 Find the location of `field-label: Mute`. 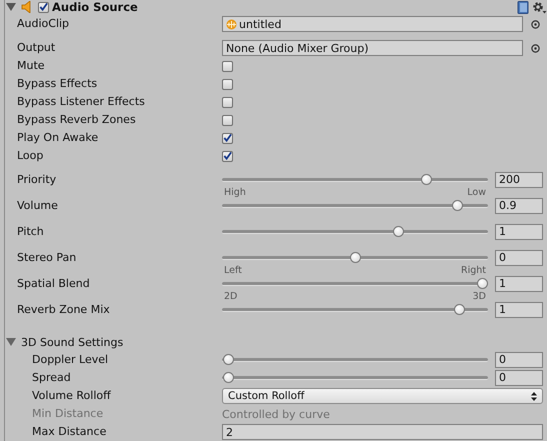

field-label: Mute is located at coordinates (31, 66).